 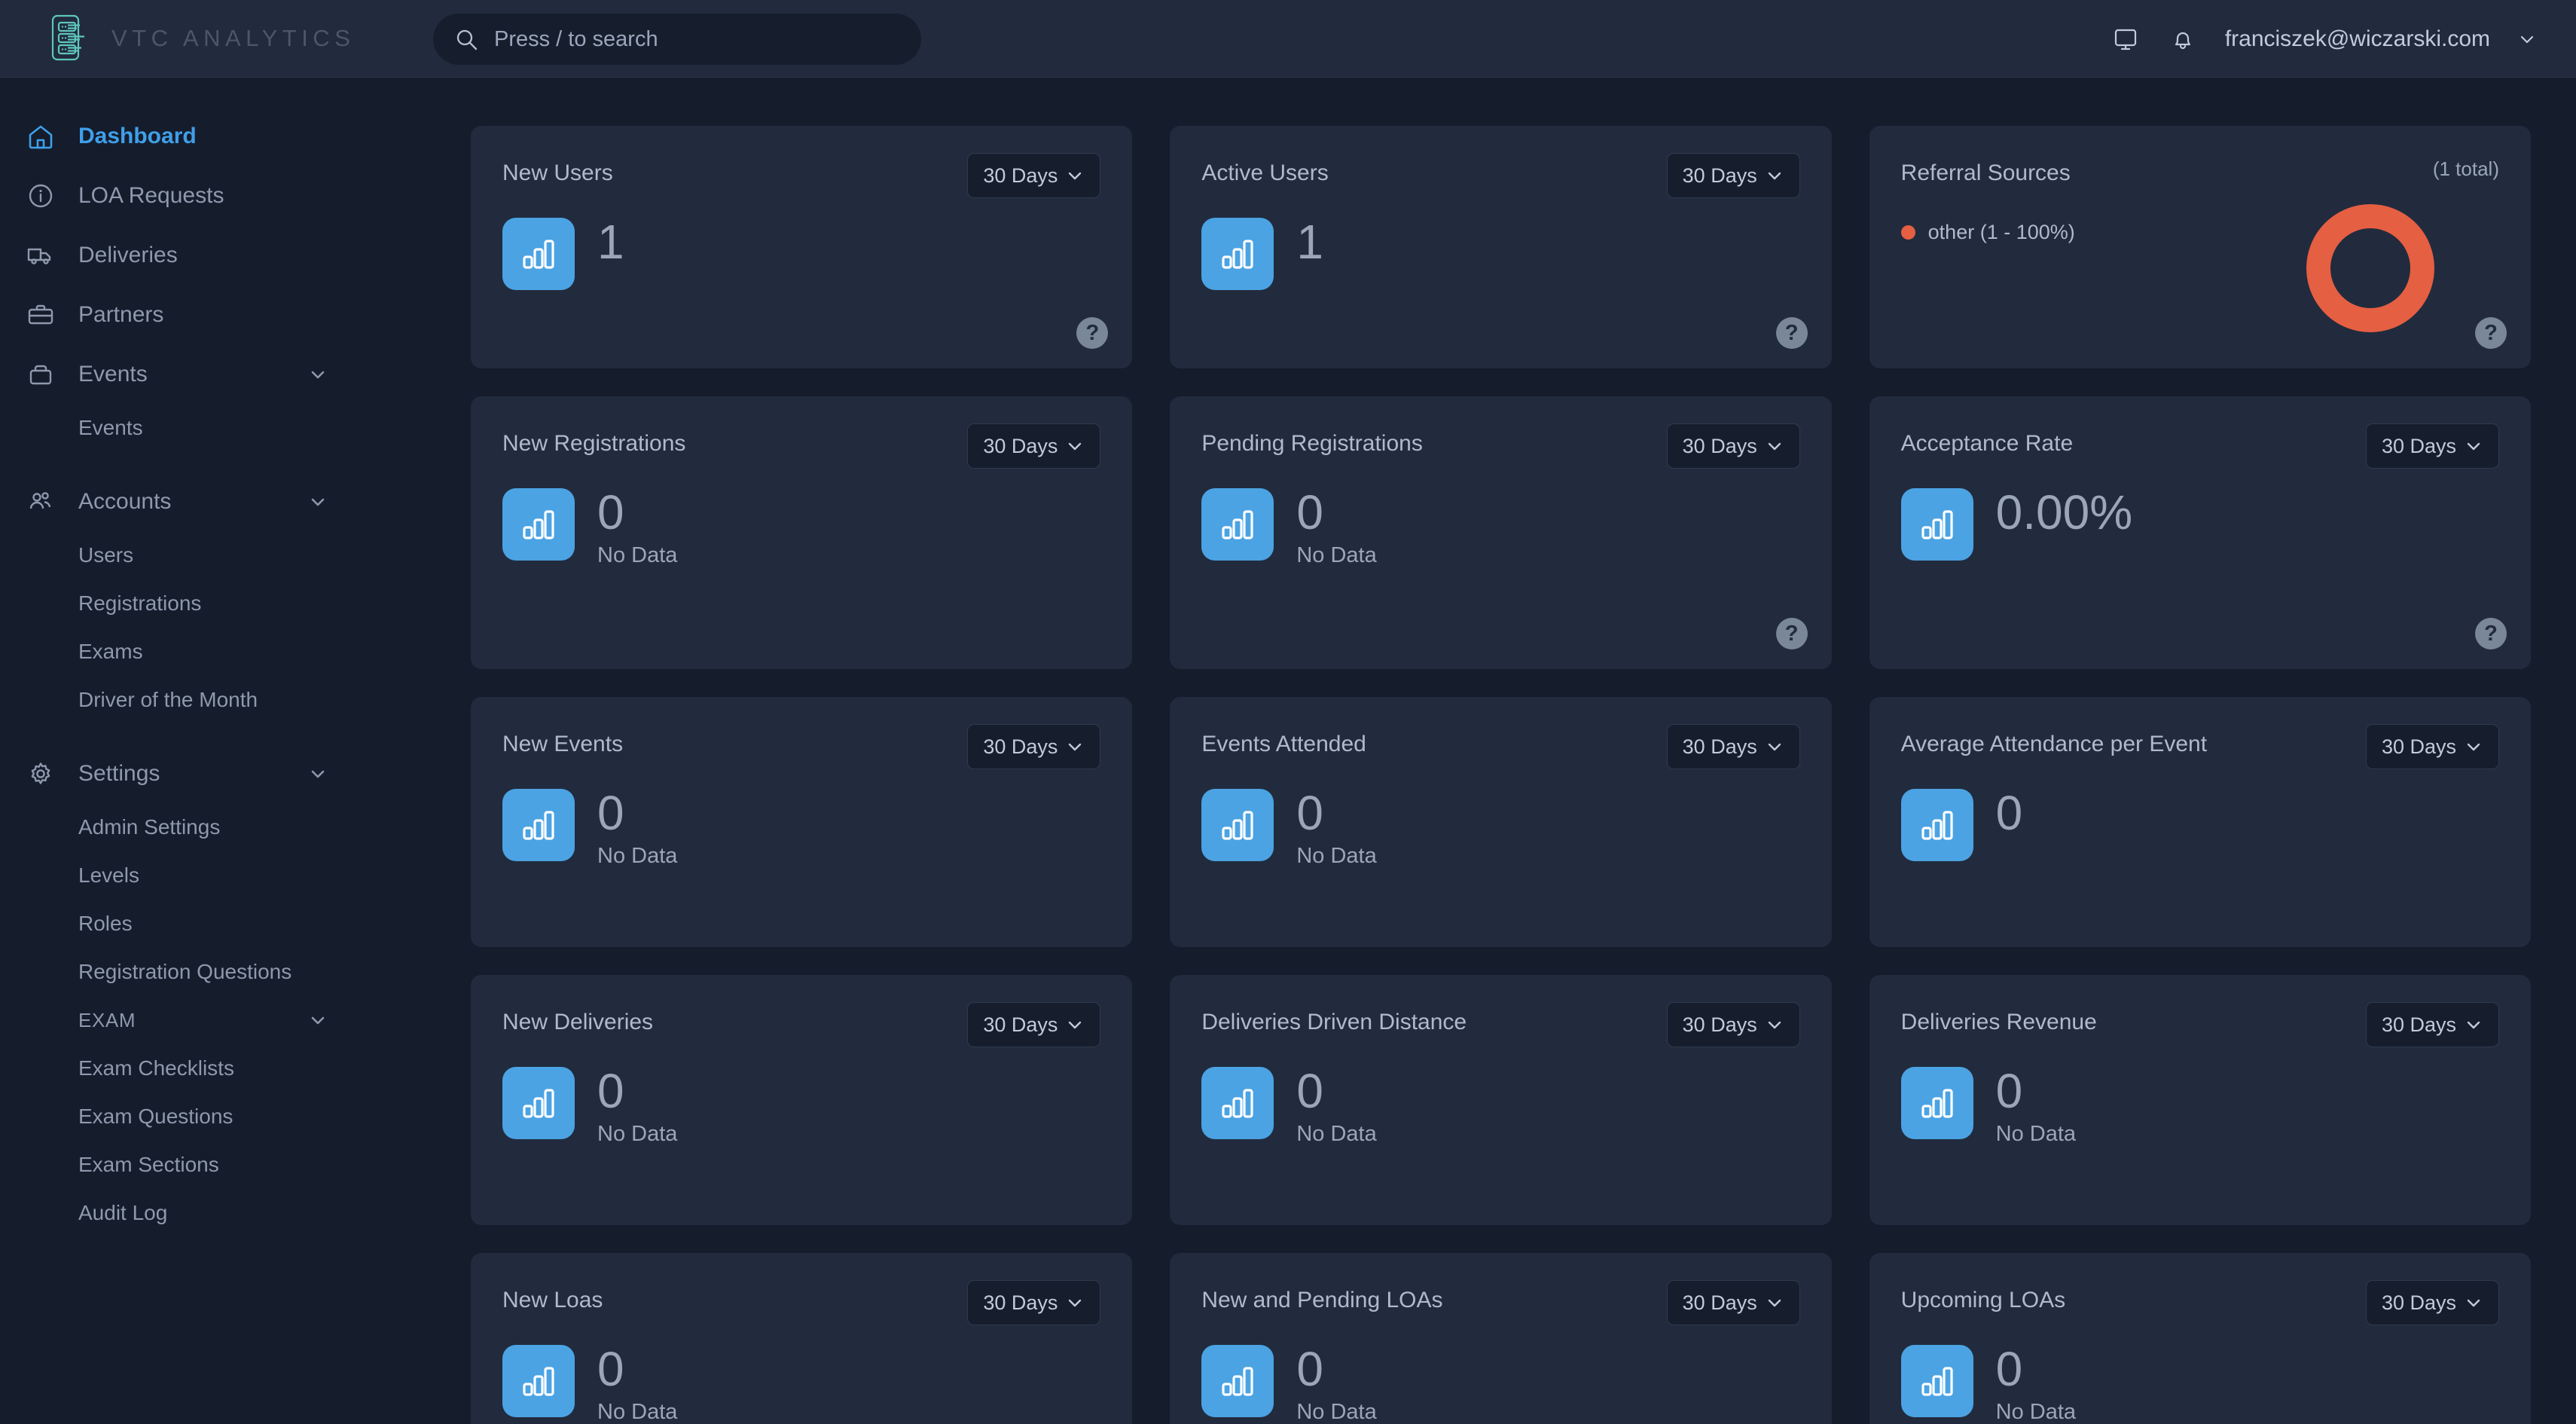 I want to click on card-metric: 0, so click(x=2199, y=825).